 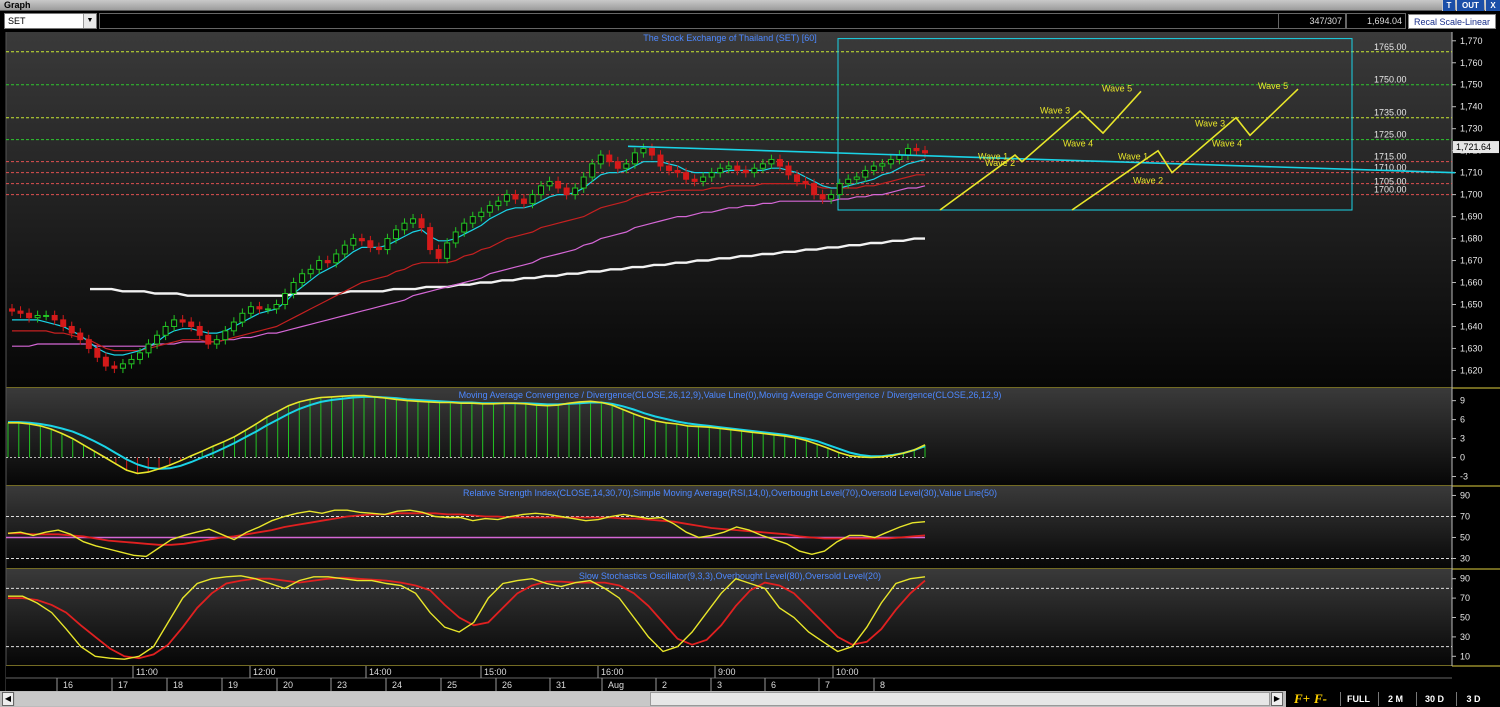 What do you see at coordinates (1471, 261) in the screenshot?
I see `y-tick-label: 1,670` at bounding box center [1471, 261].